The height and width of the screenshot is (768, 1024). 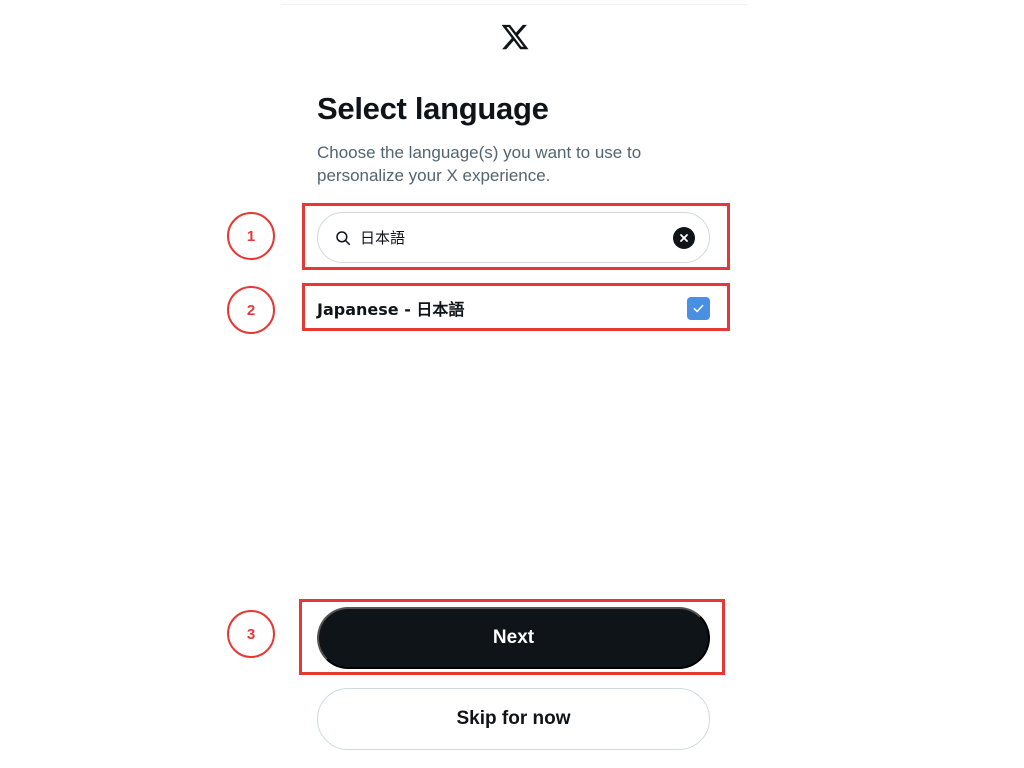 I want to click on annotation-badge-1: 1, so click(x=251, y=236).